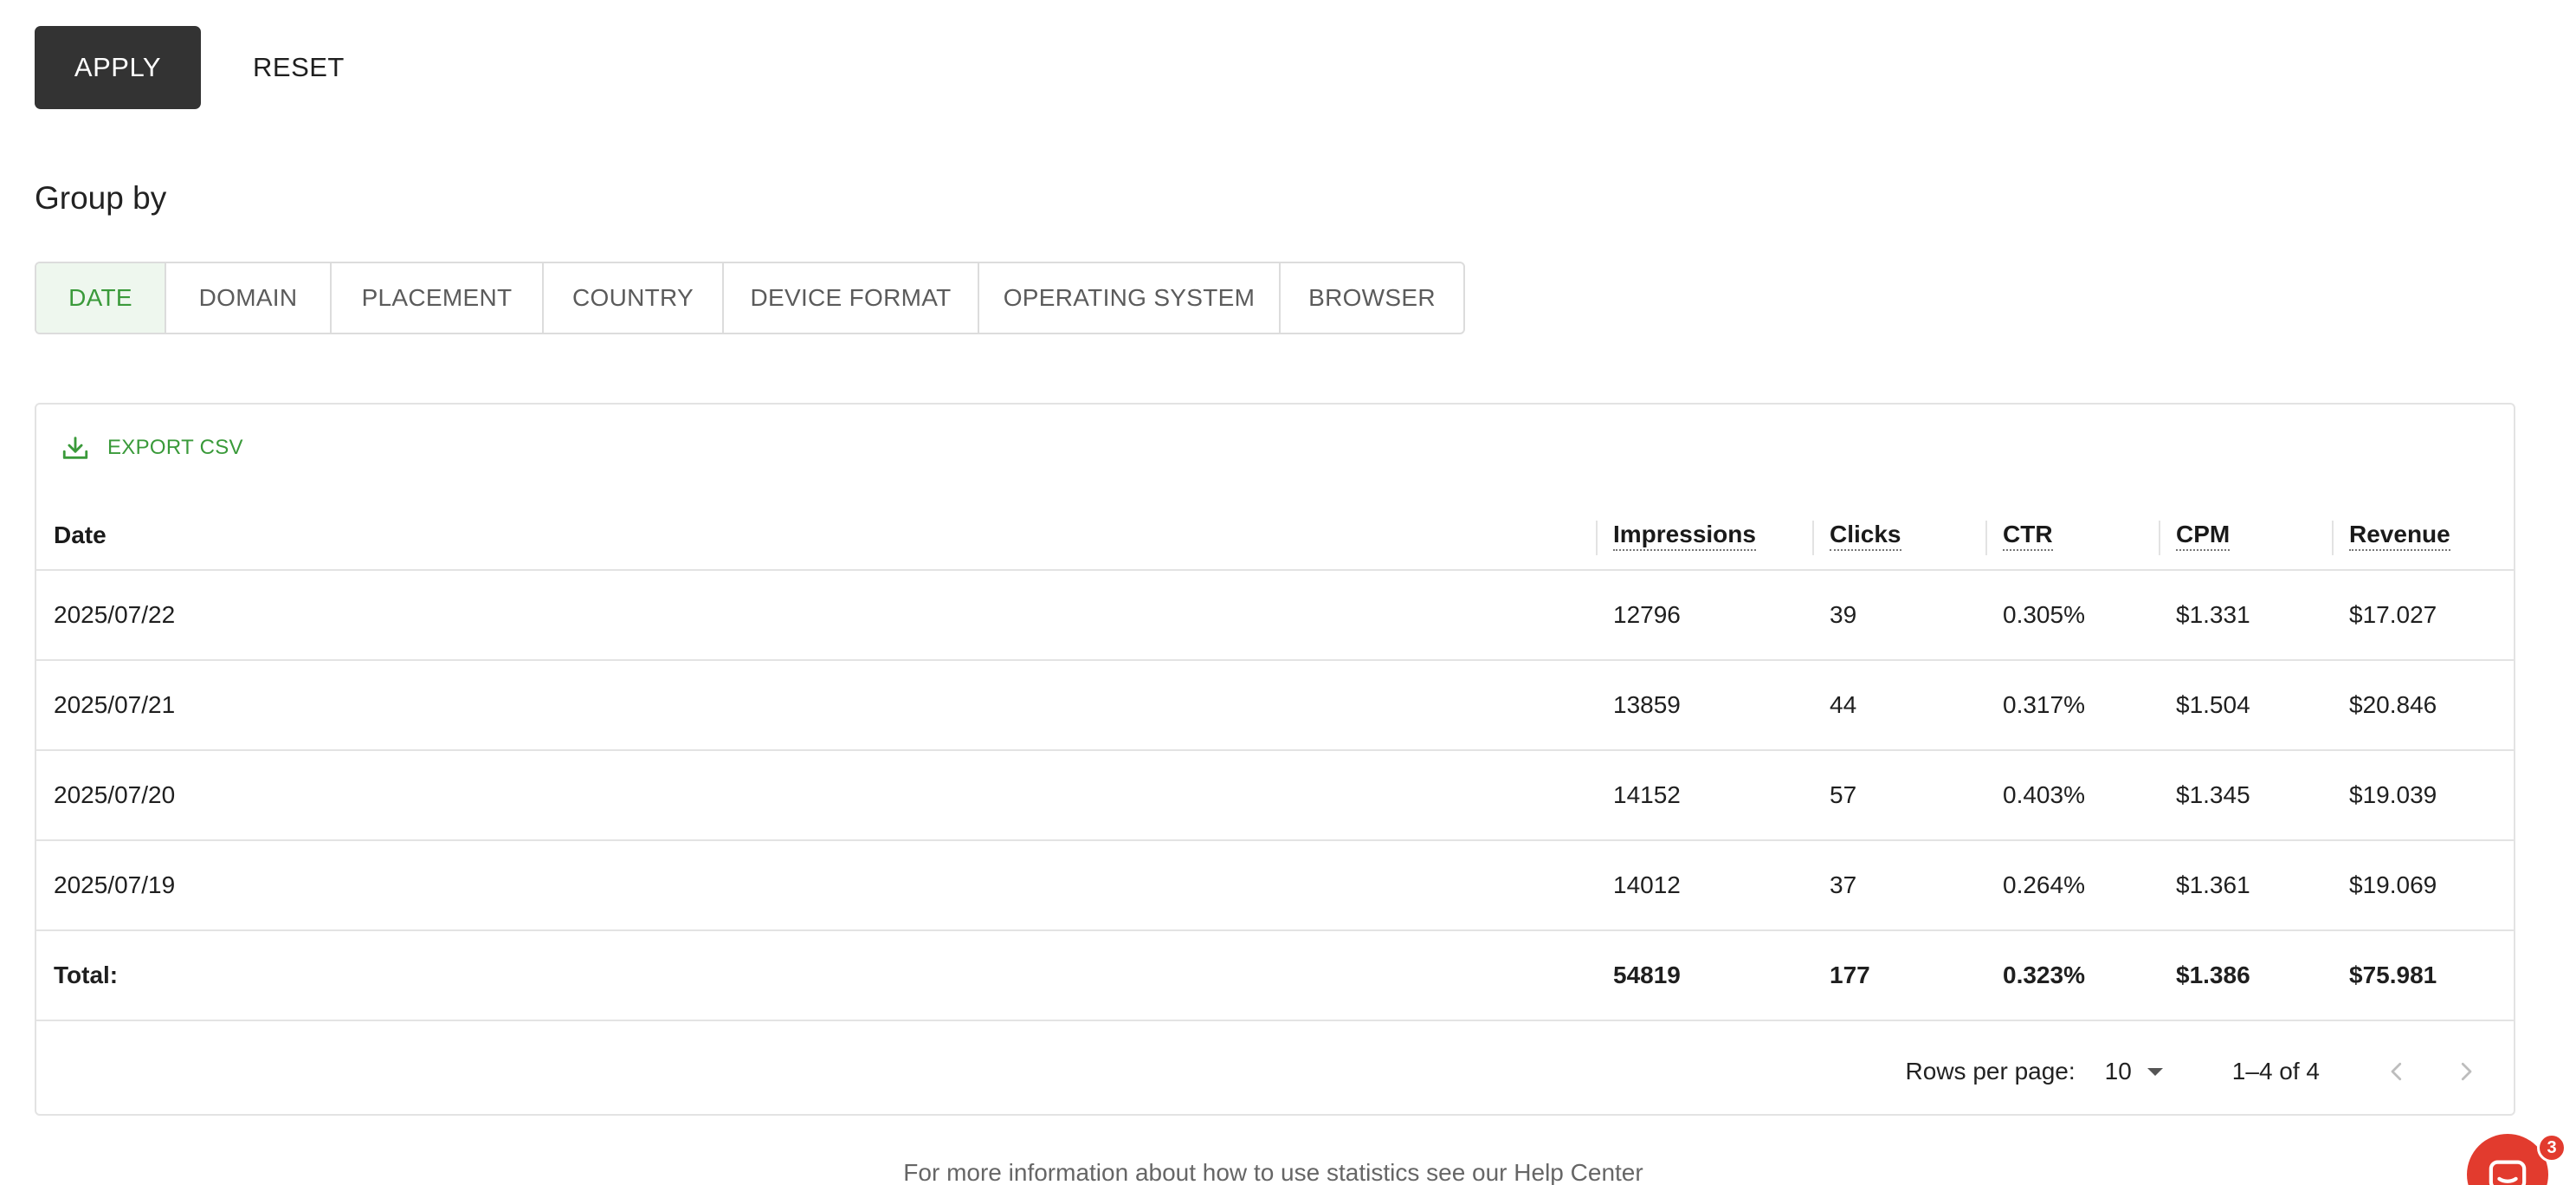  Describe the element at coordinates (2044, 794) in the screenshot. I see `cell-ctr: 0.403%` at that location.